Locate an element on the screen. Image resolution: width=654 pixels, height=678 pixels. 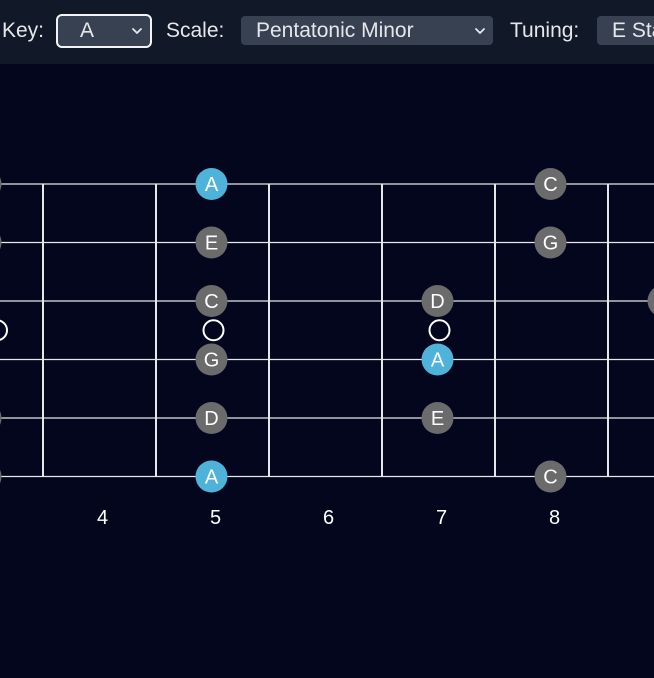
key-select-value: A is located at coordinates (87, 30).